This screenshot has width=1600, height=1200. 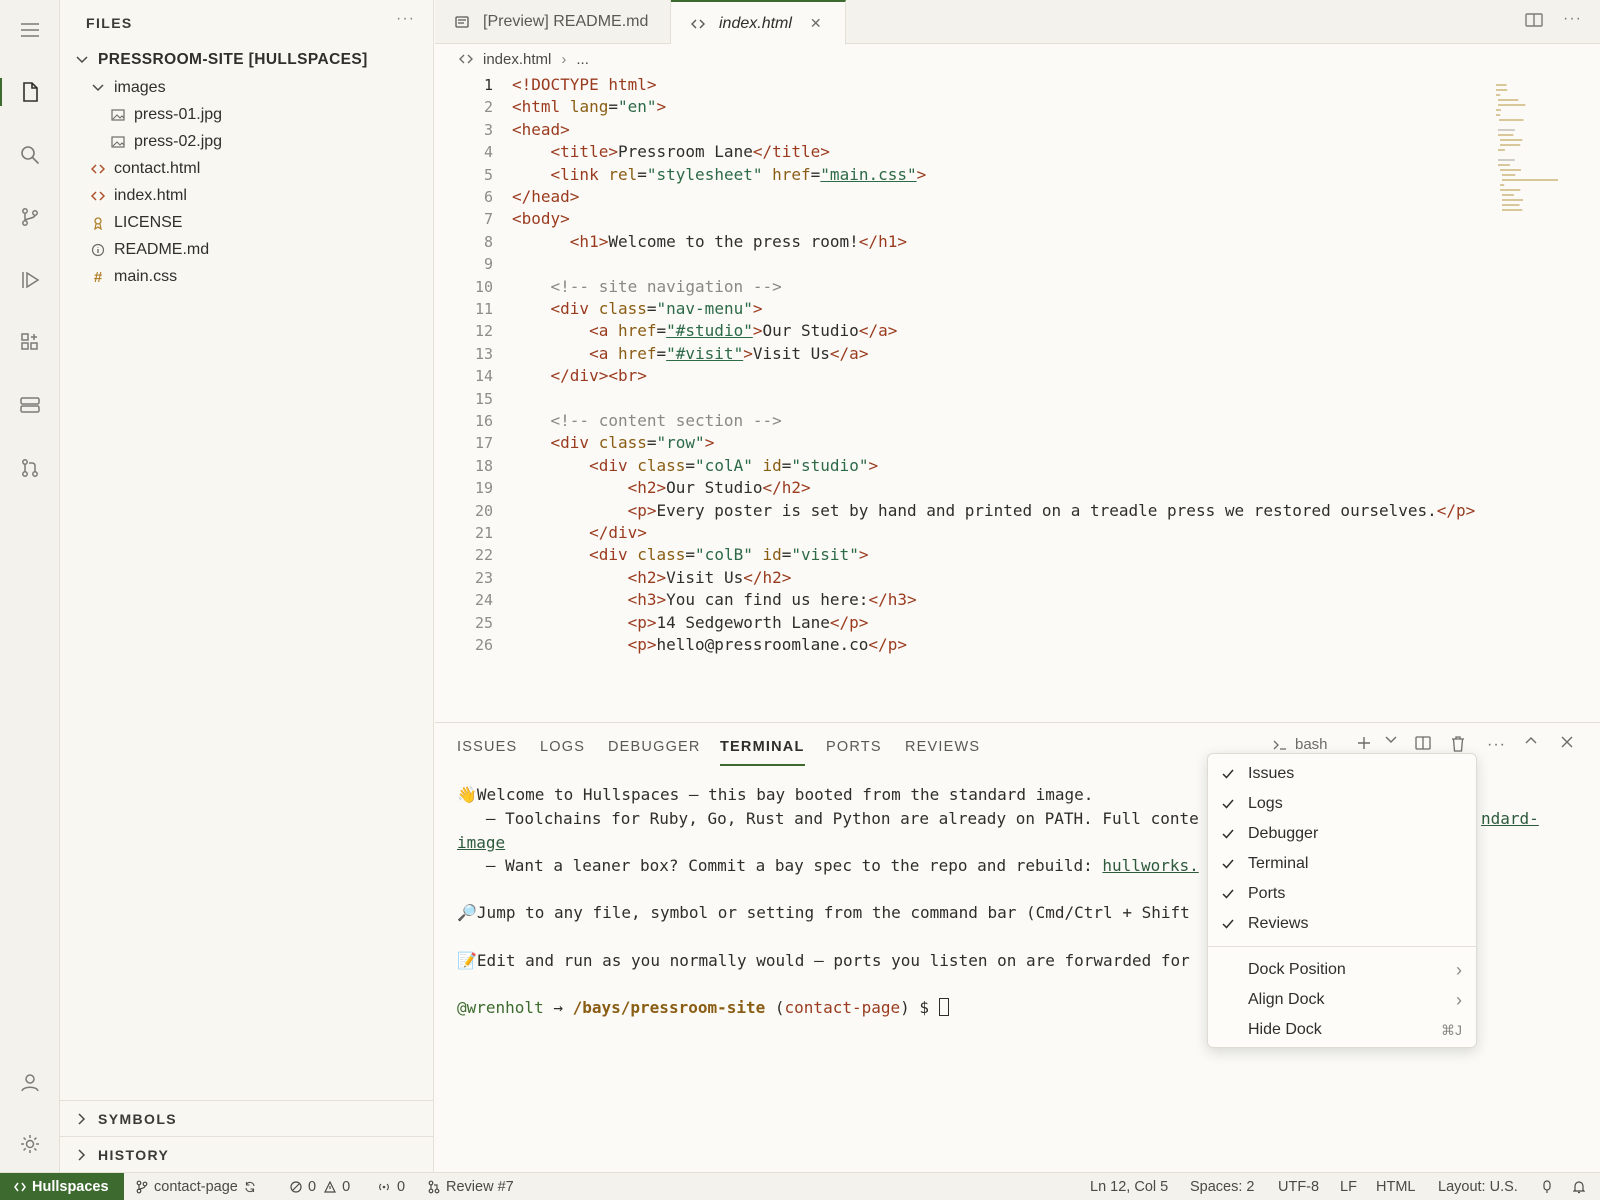 What do you see at coordinates (246, 60) in the screenshot?
I see `workspace-root: PRESSROOM-SITE [HULLSPACES]` at bounding box center [246, 60].